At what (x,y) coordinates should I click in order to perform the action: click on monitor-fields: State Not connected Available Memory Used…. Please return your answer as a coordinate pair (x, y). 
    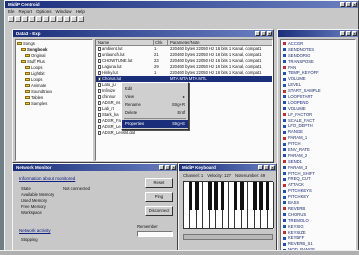
    Looking at the image, I should click on (76, 201).